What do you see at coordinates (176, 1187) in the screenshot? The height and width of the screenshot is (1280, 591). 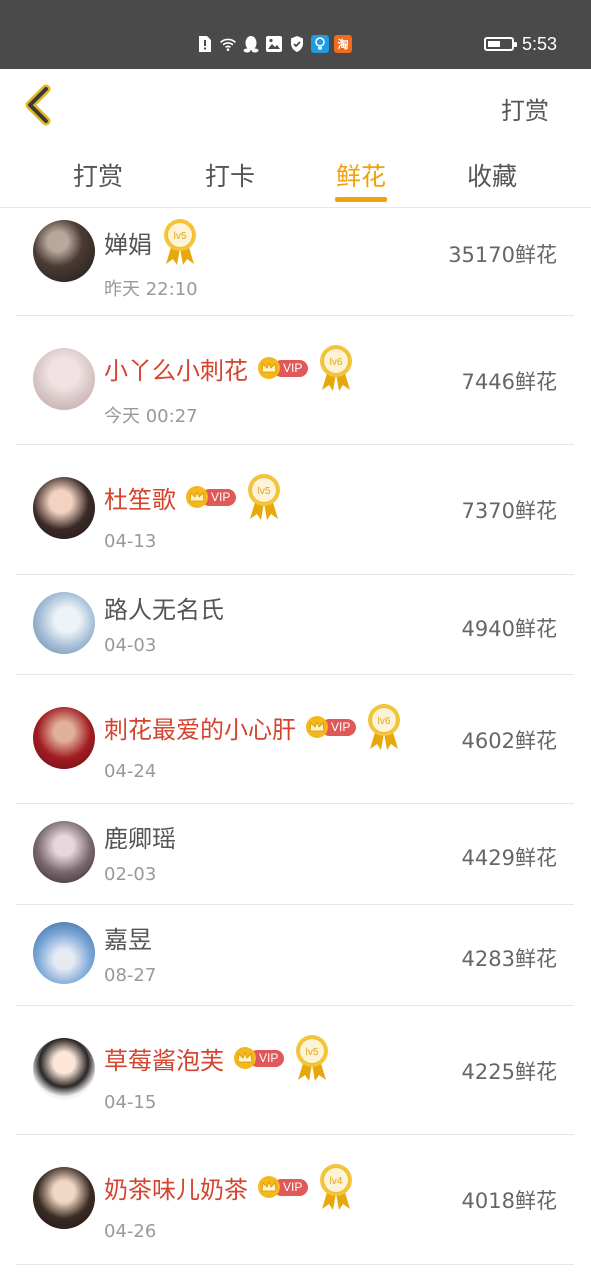 I see `user-name: 奶茶味儿奶茶` at bounding box center [176, 1187].